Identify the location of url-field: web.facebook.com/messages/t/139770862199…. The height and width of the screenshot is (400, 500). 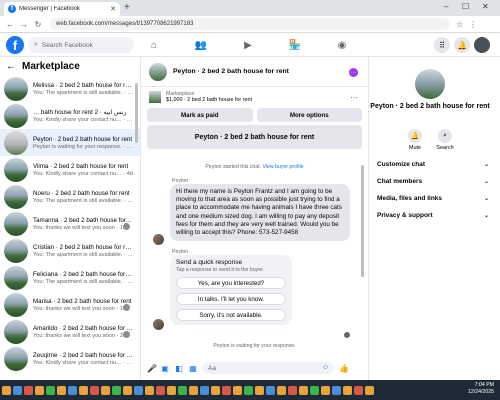
(250, 24).